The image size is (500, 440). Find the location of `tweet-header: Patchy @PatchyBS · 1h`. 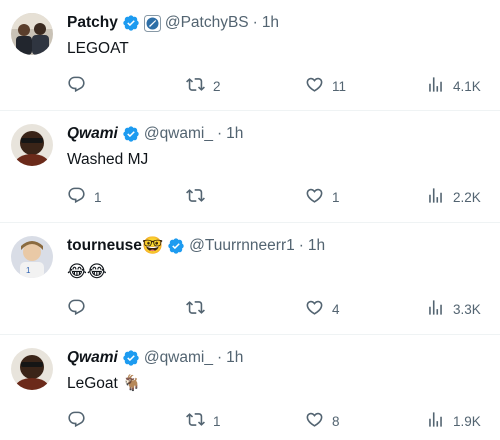

tweet-header: Patchy @PatchyBS · 1h is located at coordinates (279, 23).